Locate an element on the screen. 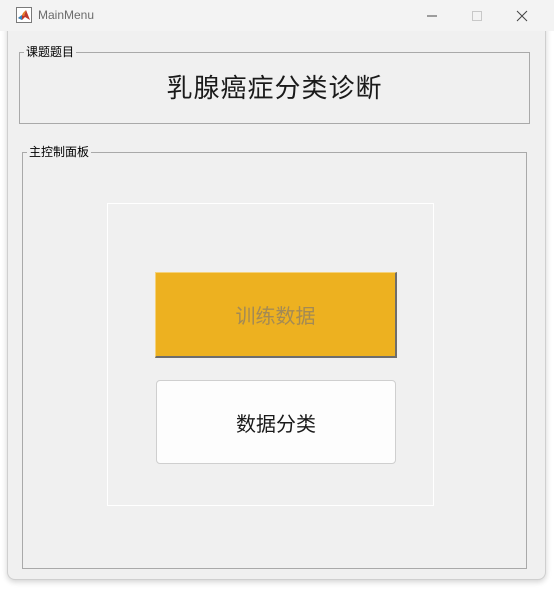  title-bar: MainMenu is located at coordinates (277, 15).